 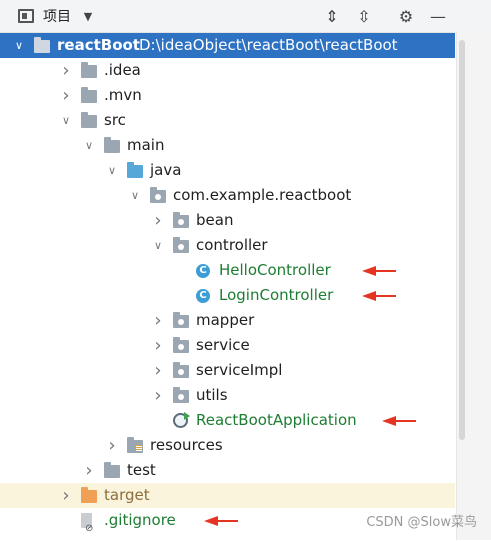 What do you see at coordinates (438, 16) in the screenshot?
I see `hide-panel-icon: —` at bounding box center [438, 16].